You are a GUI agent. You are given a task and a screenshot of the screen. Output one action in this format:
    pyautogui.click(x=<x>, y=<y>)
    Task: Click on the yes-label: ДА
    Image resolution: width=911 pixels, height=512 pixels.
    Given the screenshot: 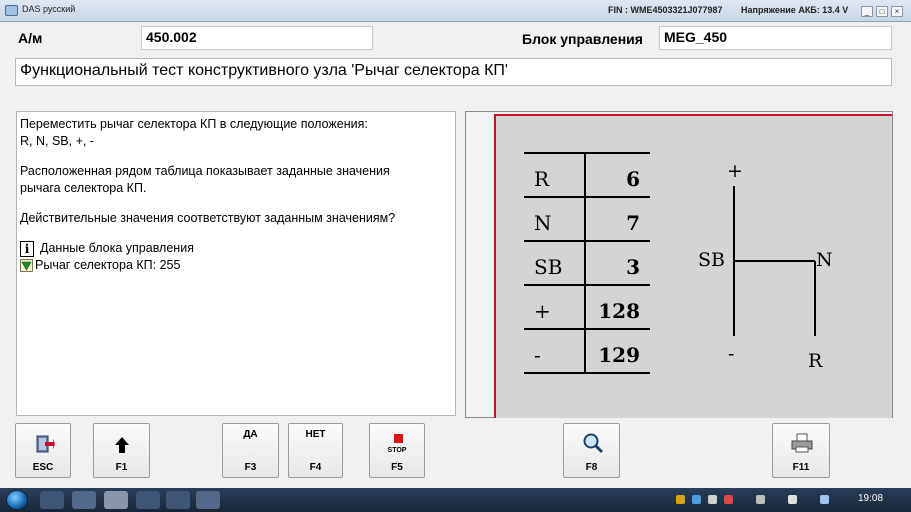 What is the action you would take?
    pyautogui.click(x=250, y=434)
    